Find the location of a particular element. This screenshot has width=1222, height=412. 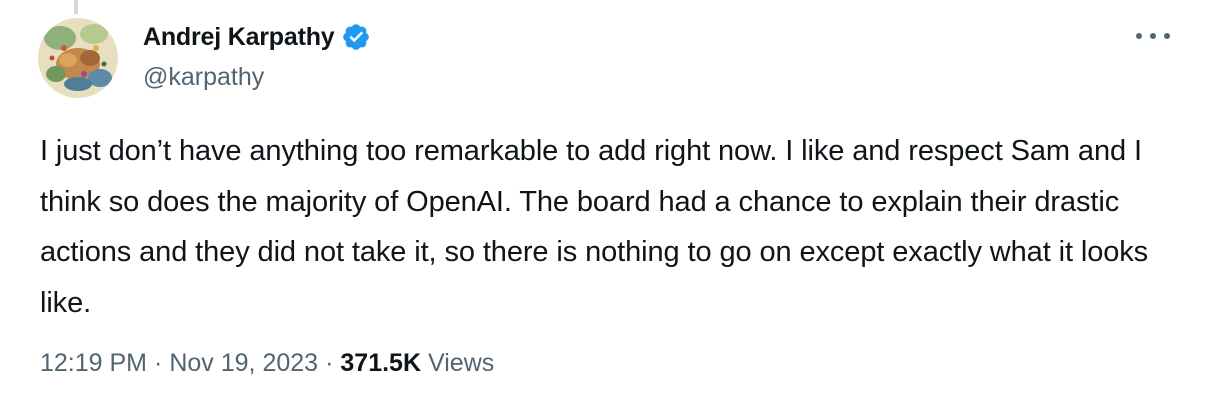

tweet-time: 12:19 PM is located at coordinates (93, 363).